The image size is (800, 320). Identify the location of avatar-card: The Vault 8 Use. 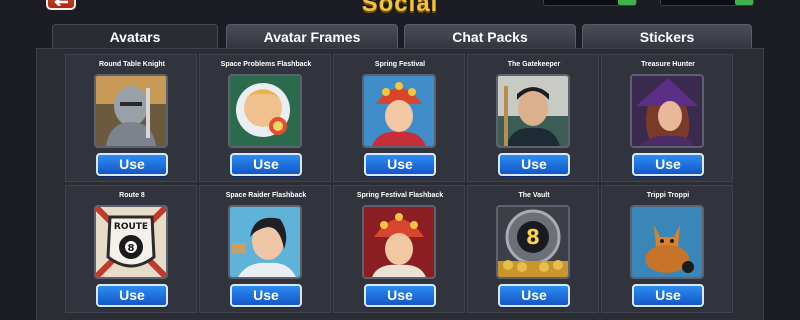
(533, 249).